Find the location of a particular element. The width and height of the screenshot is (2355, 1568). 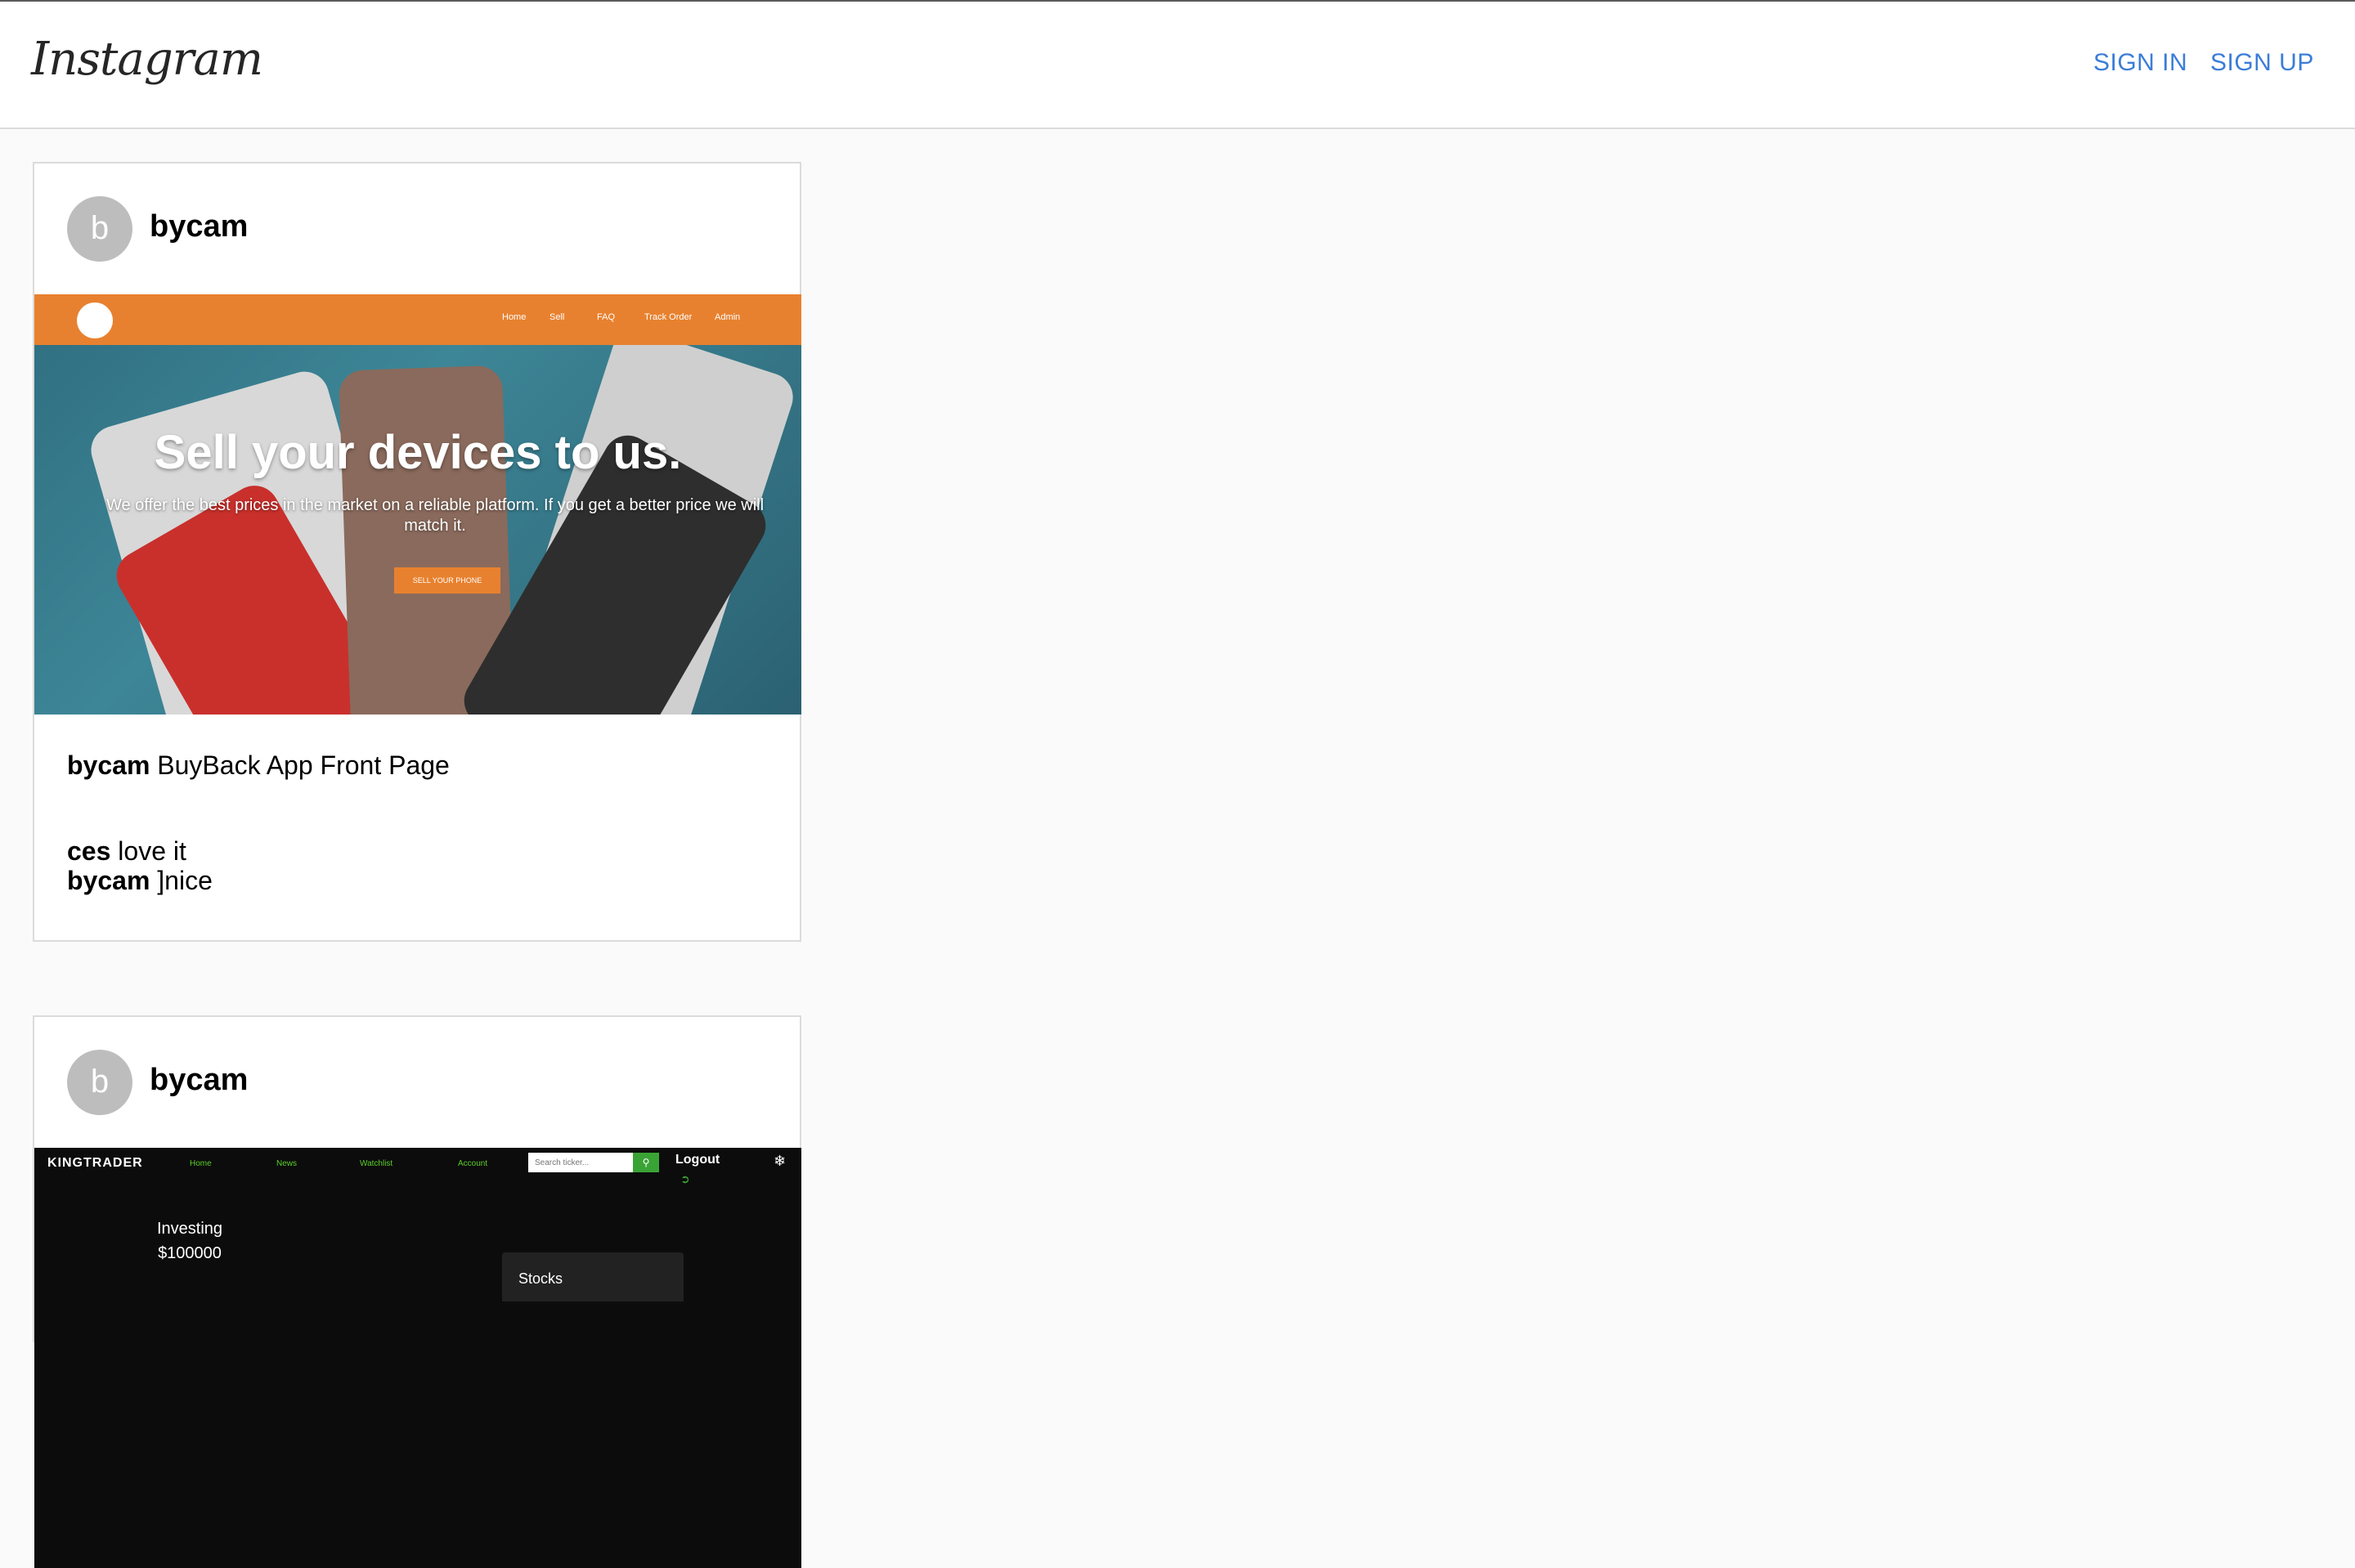

sign-up-link: SIGN UP is located at coordinates (2262, 63).